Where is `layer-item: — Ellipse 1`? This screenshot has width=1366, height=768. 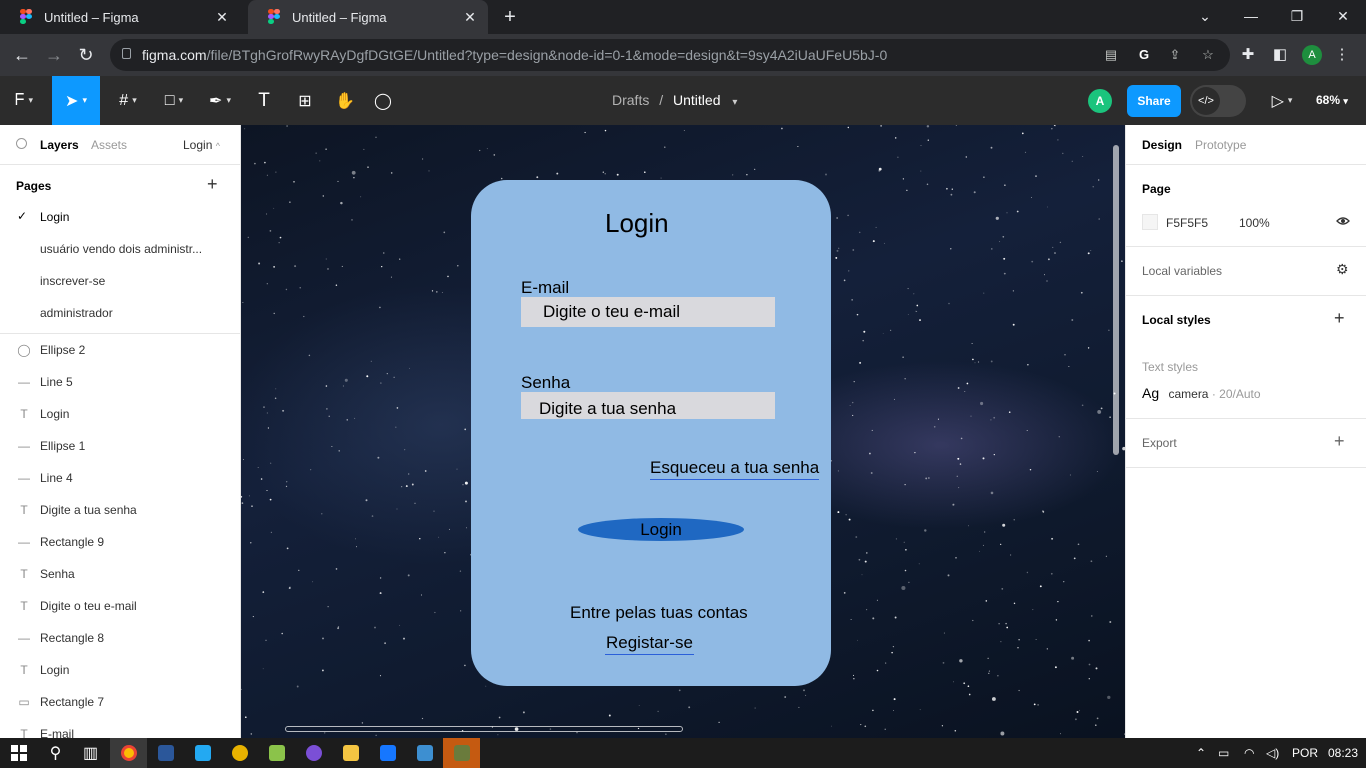
layer-item: — Ellipse 1 is located at coordinates (120, 446).